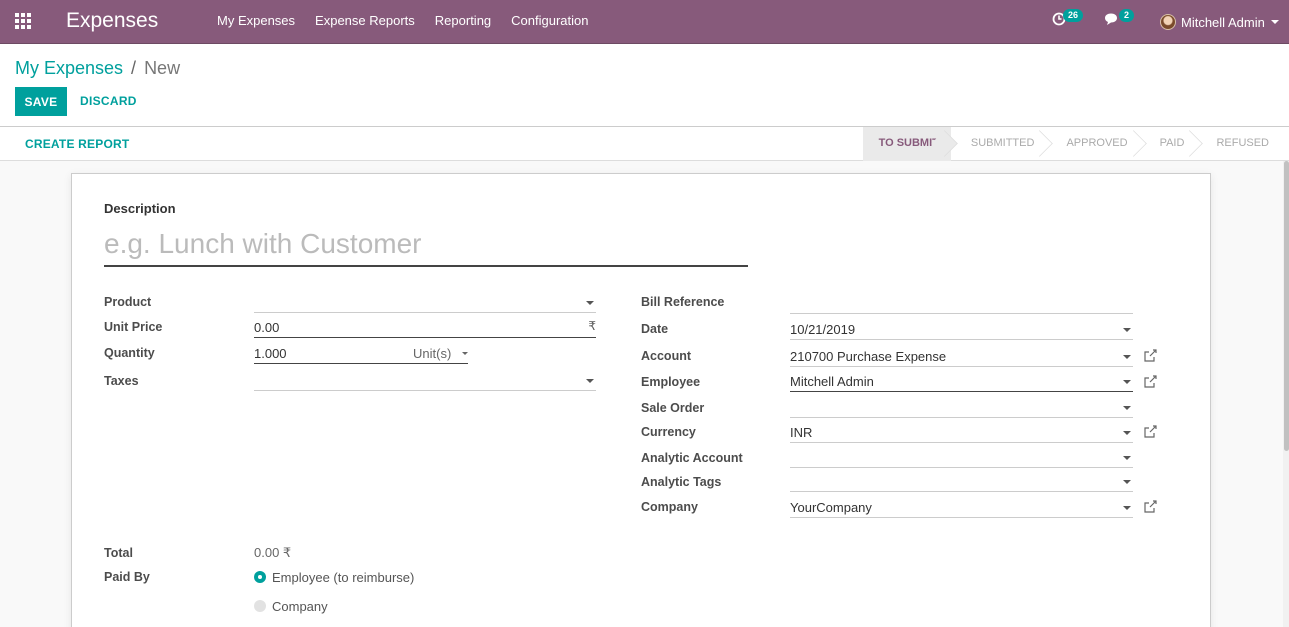  What do you see at coordinates (118, 553) in the screenshot?
I see `total-label: Total` at bounding box center [118, 553].